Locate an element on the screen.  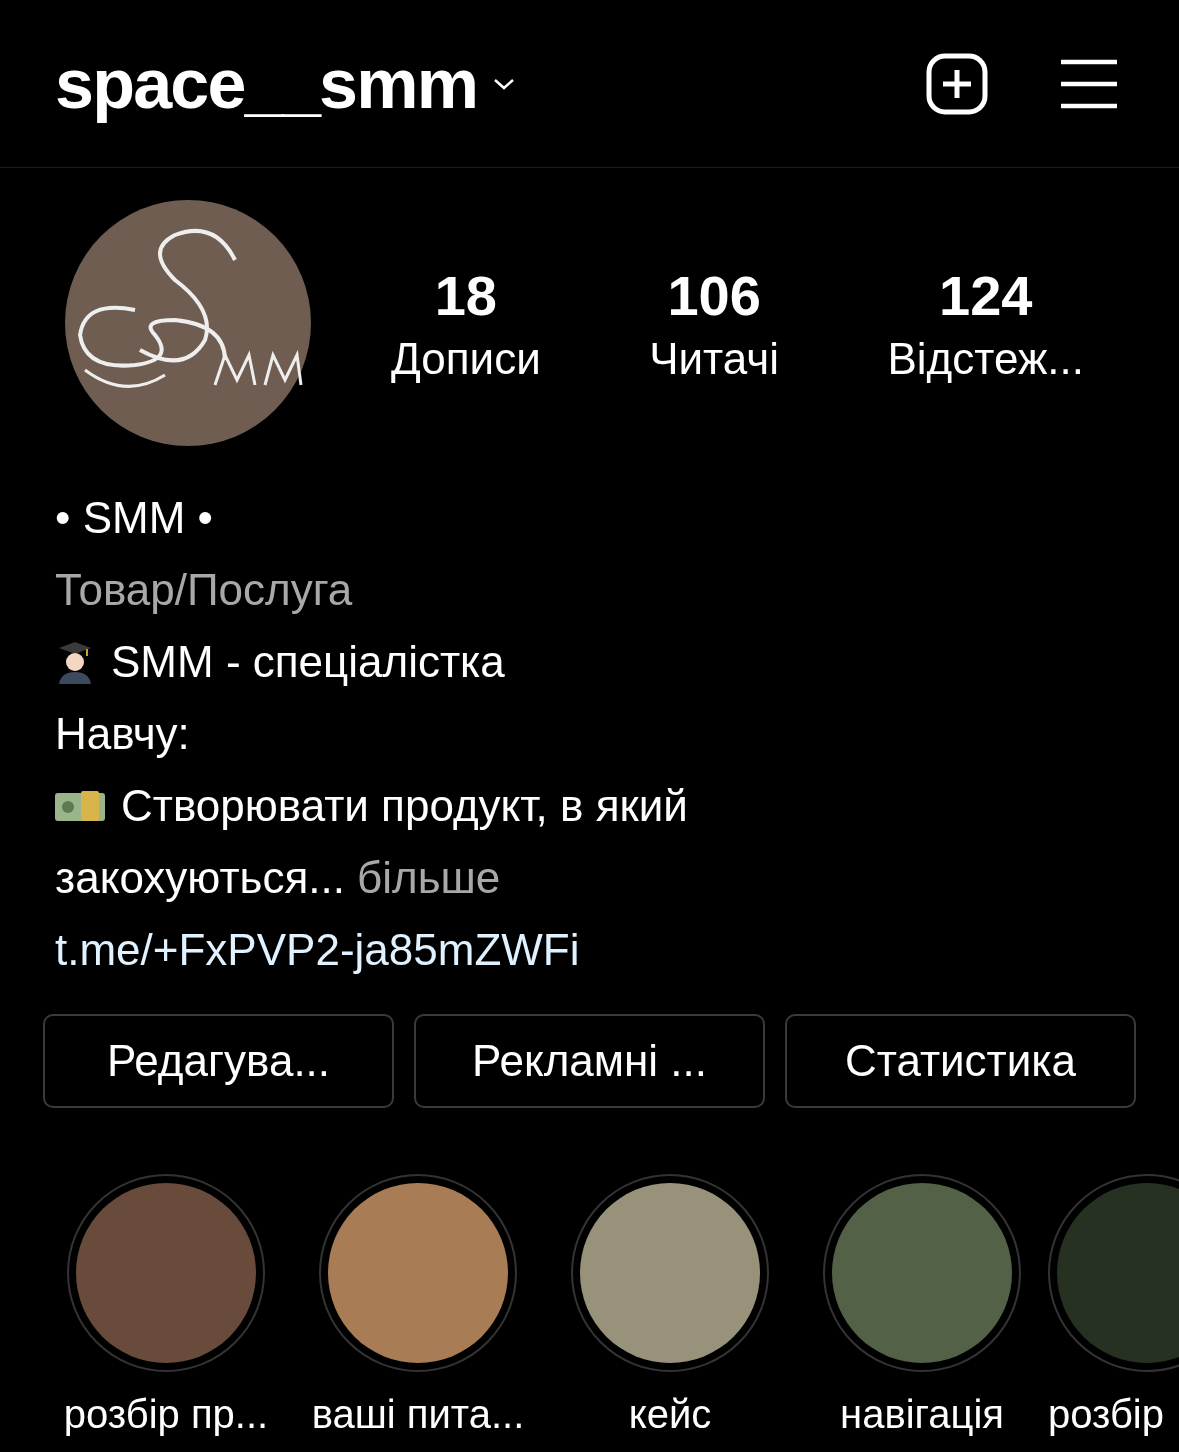
add-icon is located at coordinates (957, 83).